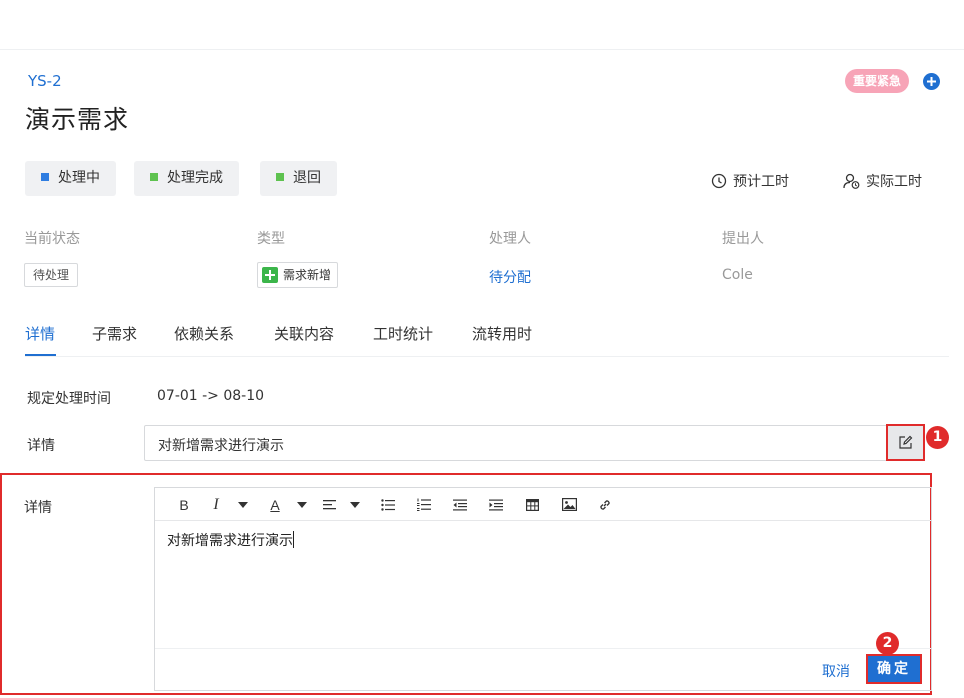  I want to click on plus-square-icon, so click(270, 275).